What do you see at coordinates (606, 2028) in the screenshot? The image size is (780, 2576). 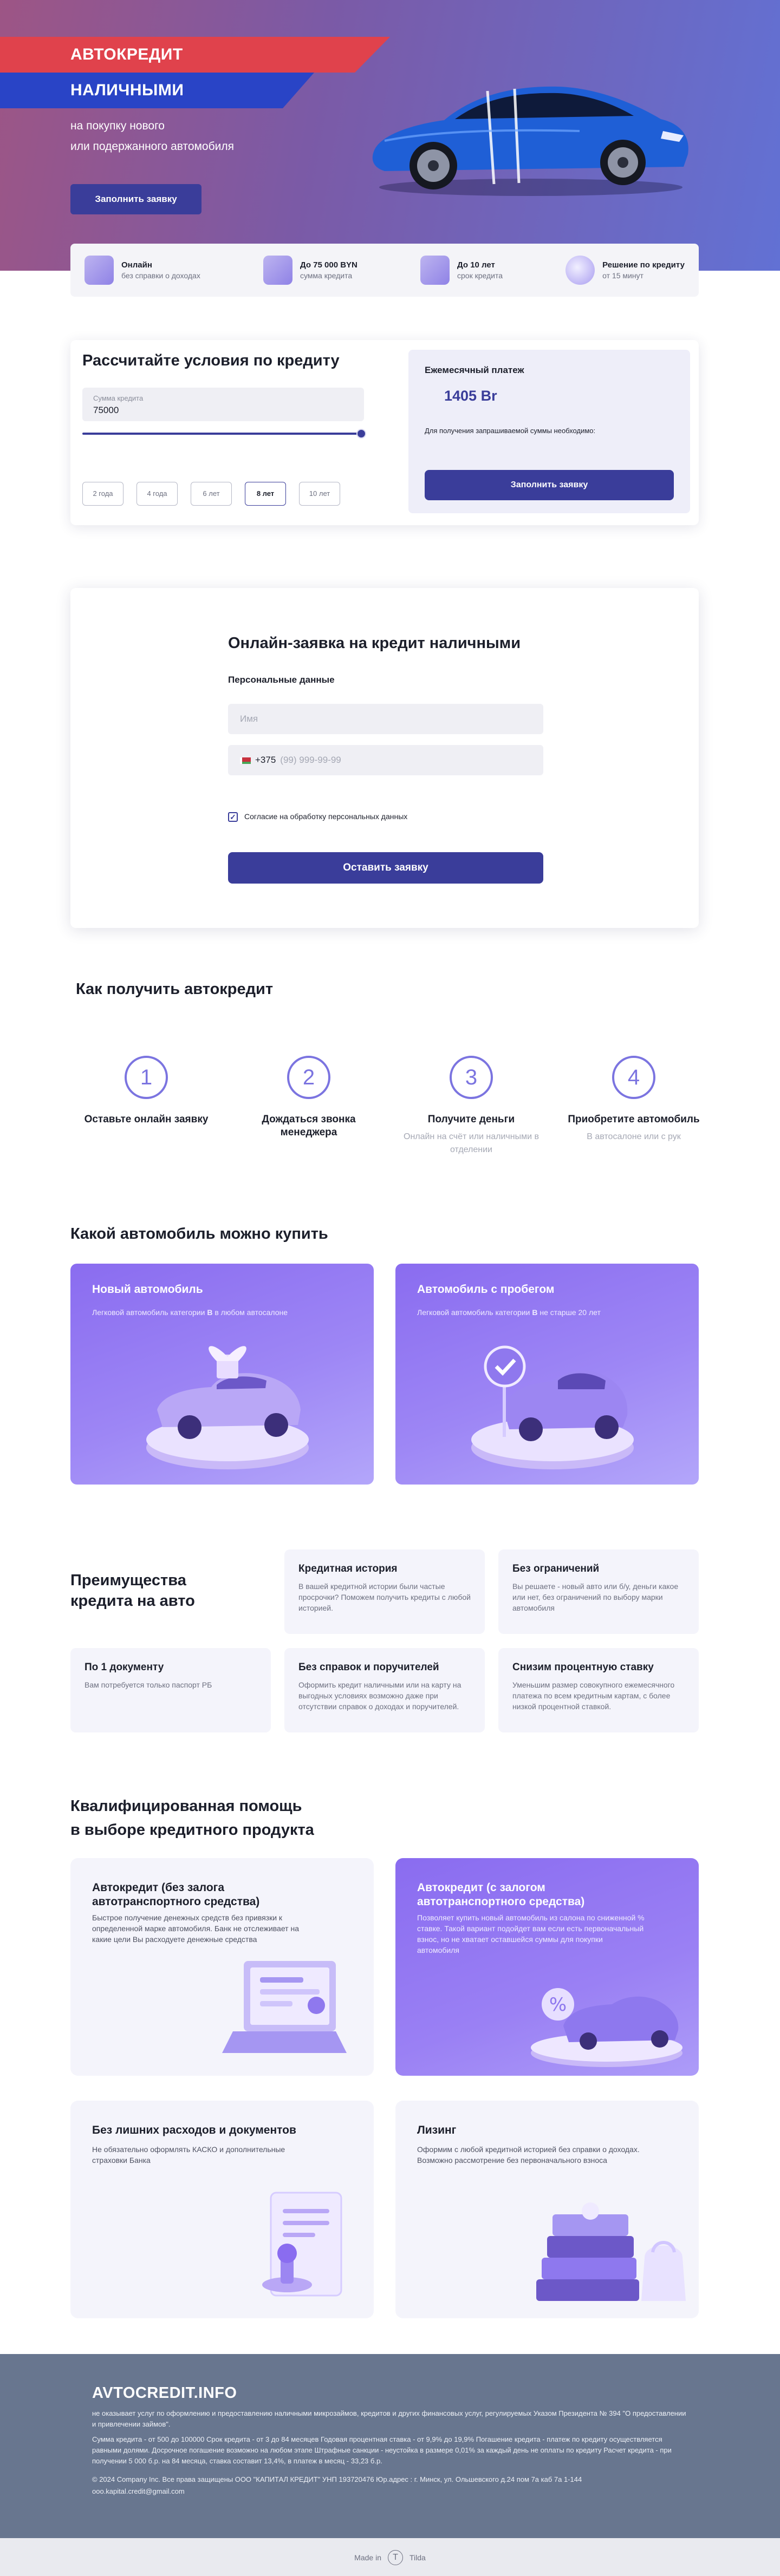 I see `percent-car-illustration: %` at bounding box center [606, 2028].